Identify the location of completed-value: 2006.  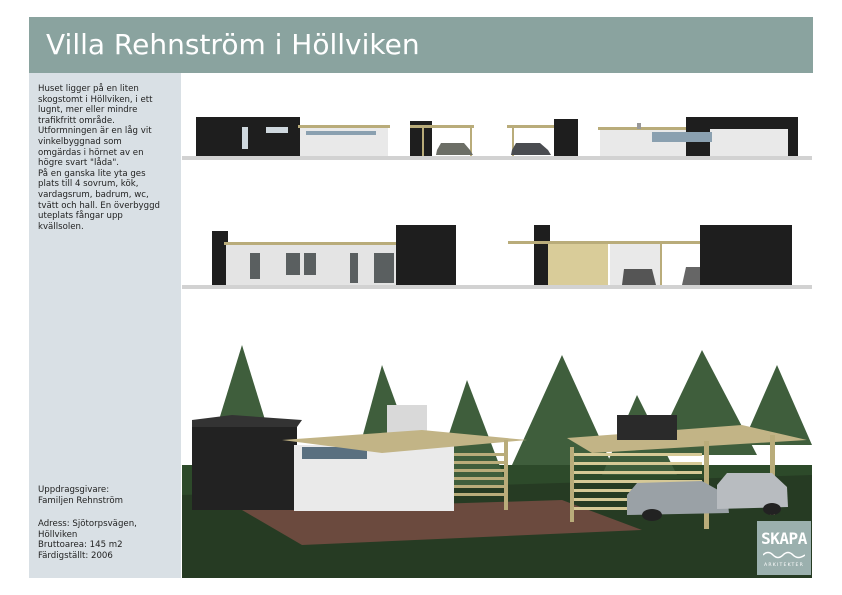
(102, 555).